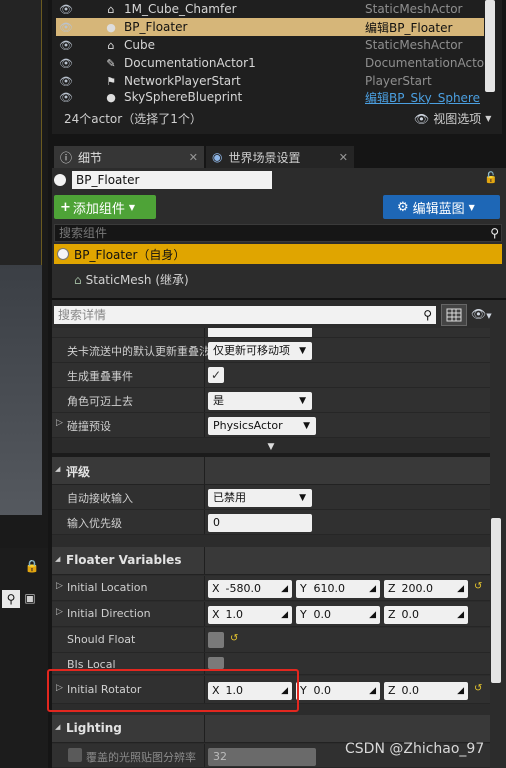  What do you see at coordinates (452, 118) in the screenshot?
I see `view-options-button: 👁 视图选项 ▼` at bounding box center [452, 118].